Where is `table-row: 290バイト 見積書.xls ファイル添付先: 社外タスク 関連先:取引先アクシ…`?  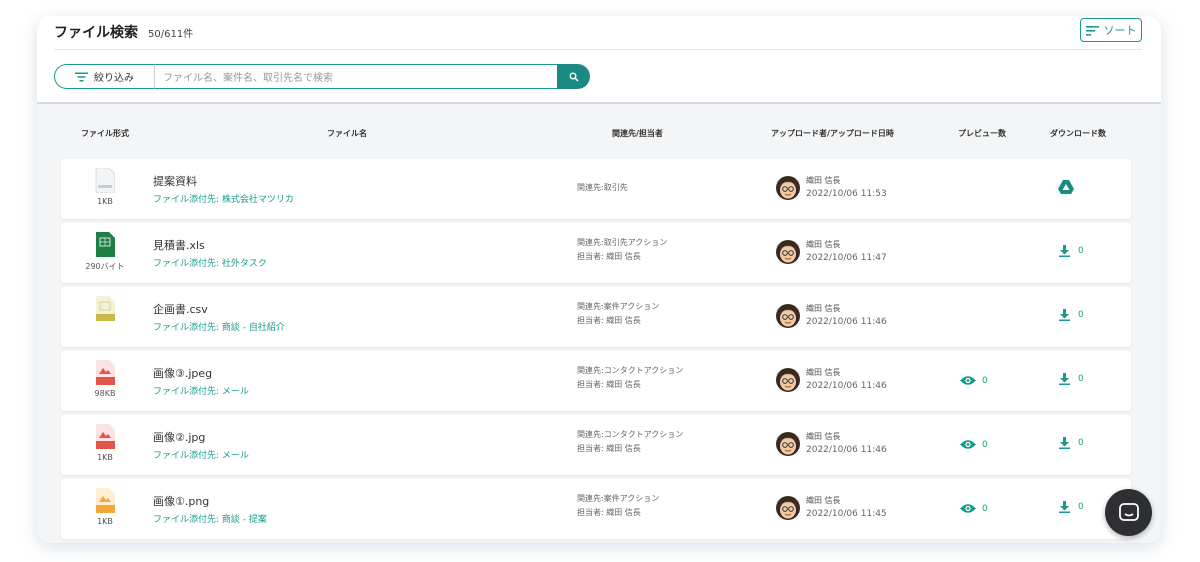
table-row: 290バイト 見積書.xls ファイル添付先: 社外タスク 関連先:取引先アクシ… is located at coordinates (596, 253).